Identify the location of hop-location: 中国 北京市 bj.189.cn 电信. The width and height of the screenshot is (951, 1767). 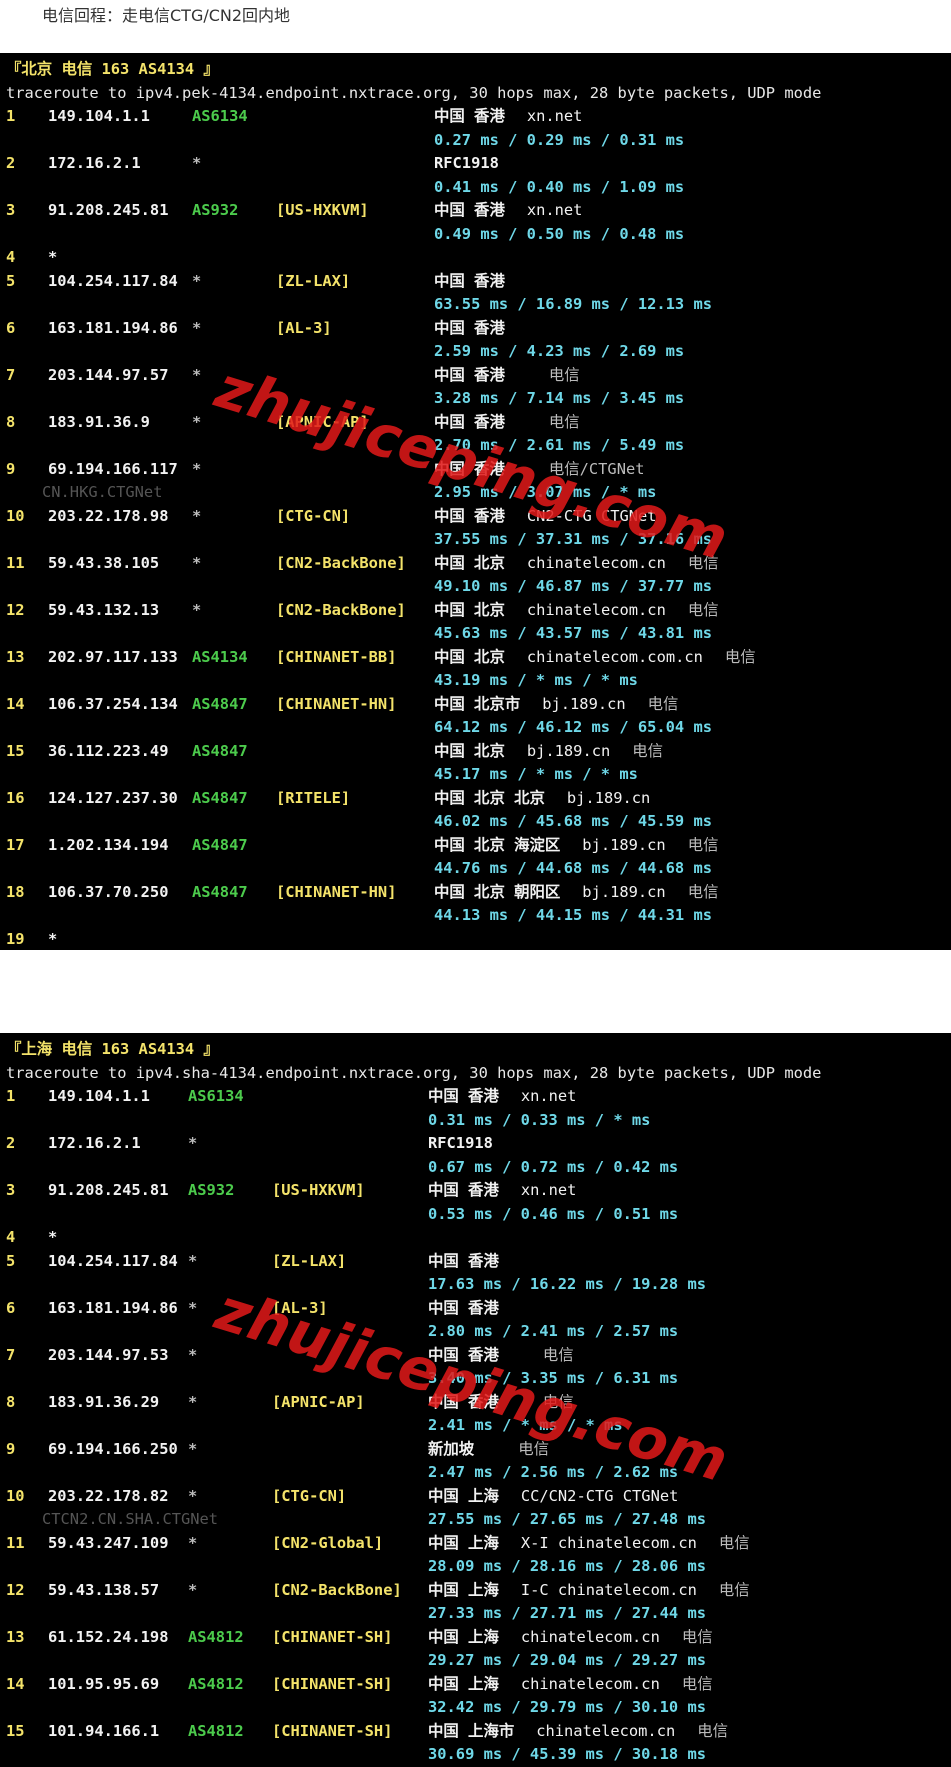
(556, 705).